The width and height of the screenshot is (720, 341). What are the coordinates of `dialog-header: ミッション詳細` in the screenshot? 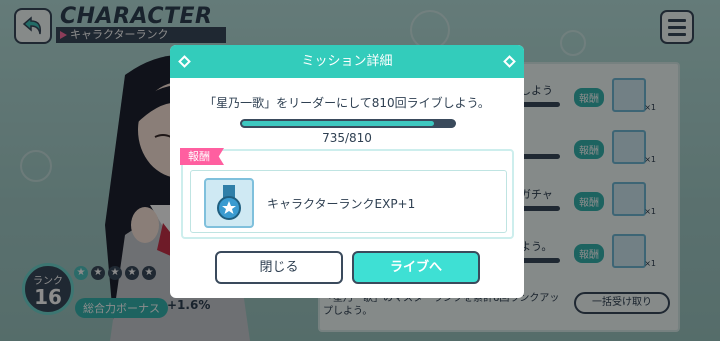 It's located at (347, 61).